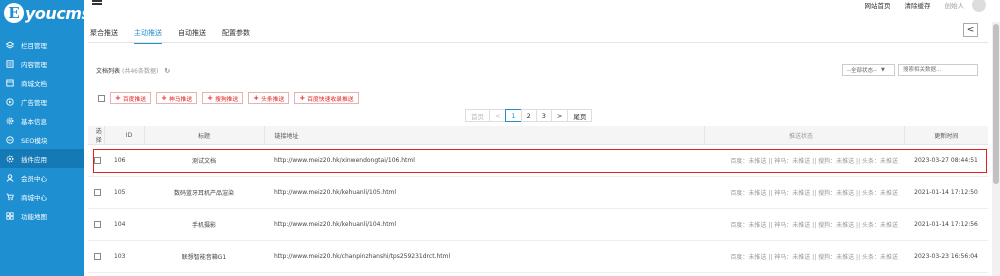 This screenshot has height=276, width=1000. Describe the element at coordinates (14, 13) in the screenshot. I see `logo-mark: E` at that location.